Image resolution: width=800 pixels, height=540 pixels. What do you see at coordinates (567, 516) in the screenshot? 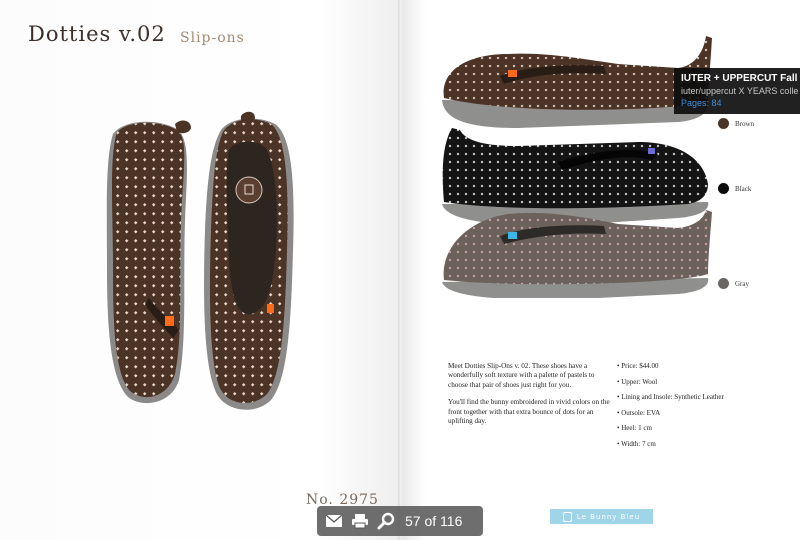
I see `bunny-logo-icon` at bounding box center [567, 516].